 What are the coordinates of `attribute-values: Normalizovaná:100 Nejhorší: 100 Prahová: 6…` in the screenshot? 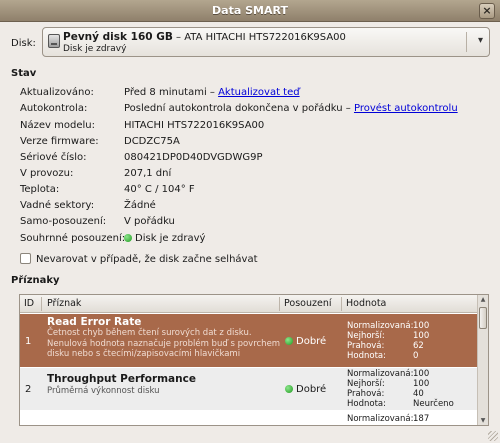 It's located at (388, 341).